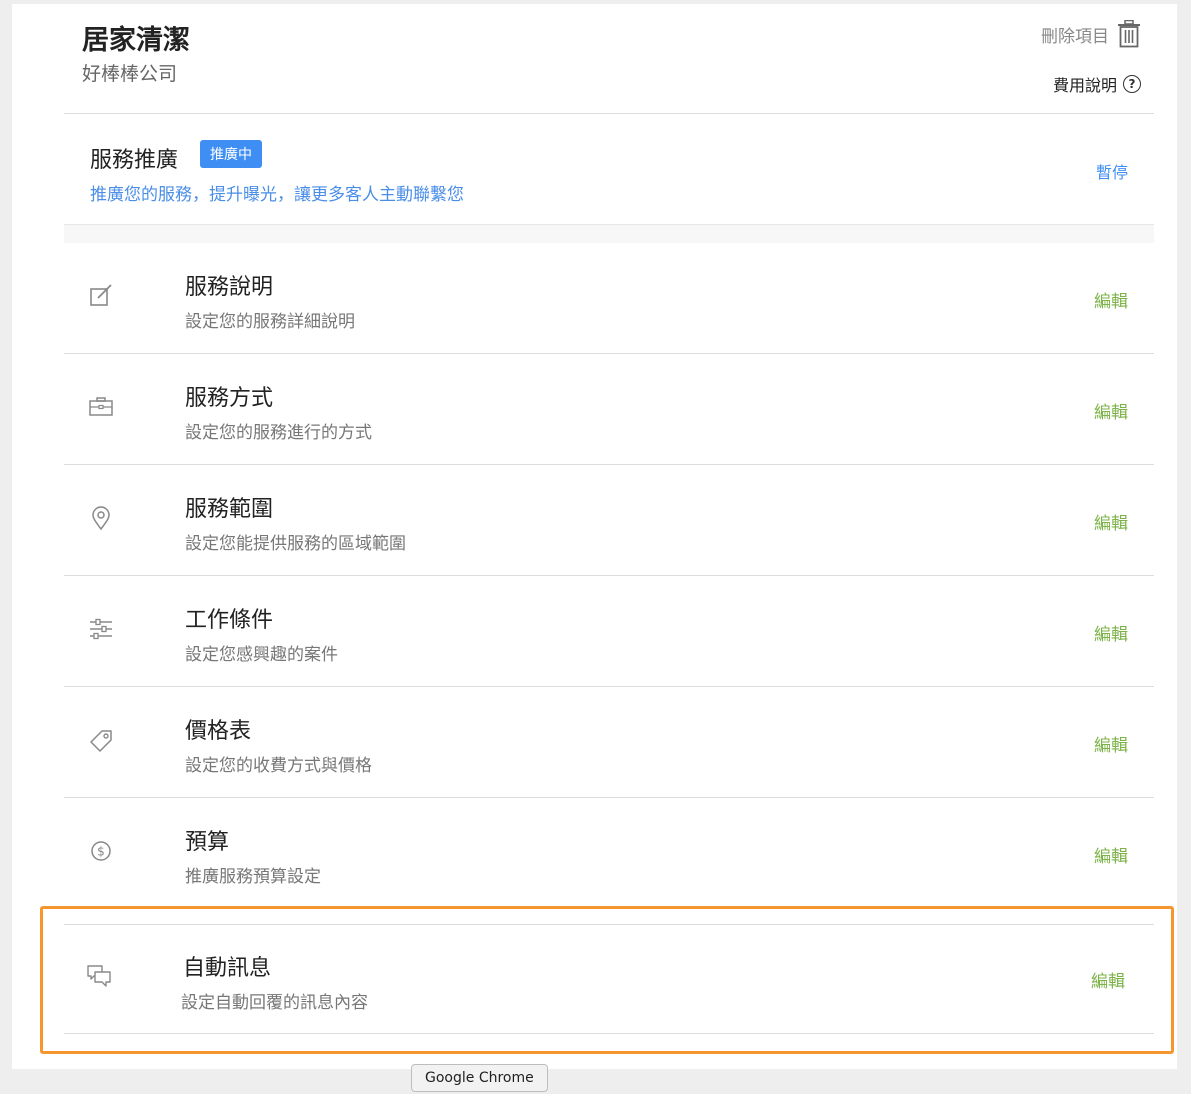  Describe the element at coordinates (253, 877) in the screenshot. I see `item-description: 推廣服務預算設定` at that location.